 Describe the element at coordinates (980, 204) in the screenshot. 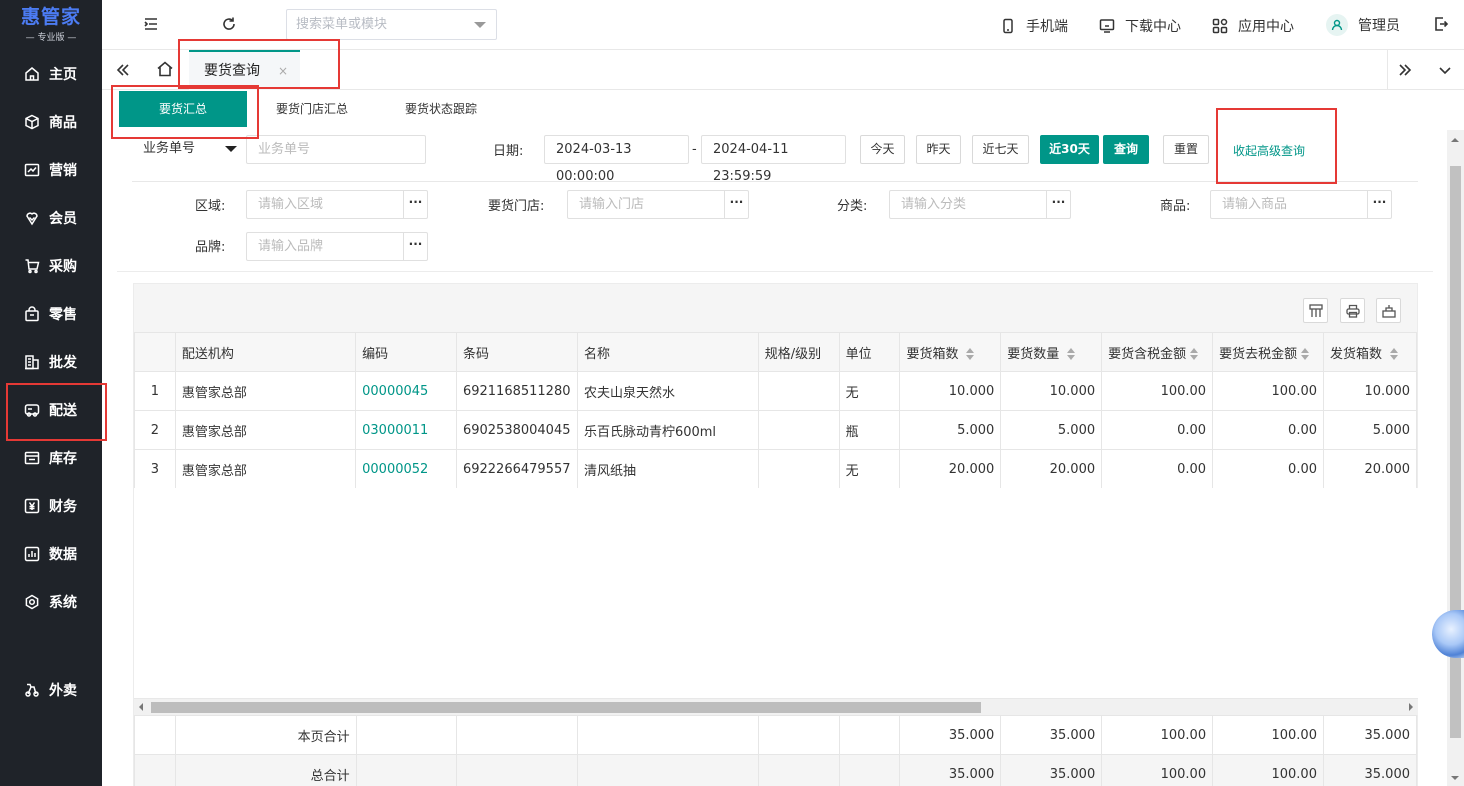

I see `category-input: 请输入分类 ···` at that location.